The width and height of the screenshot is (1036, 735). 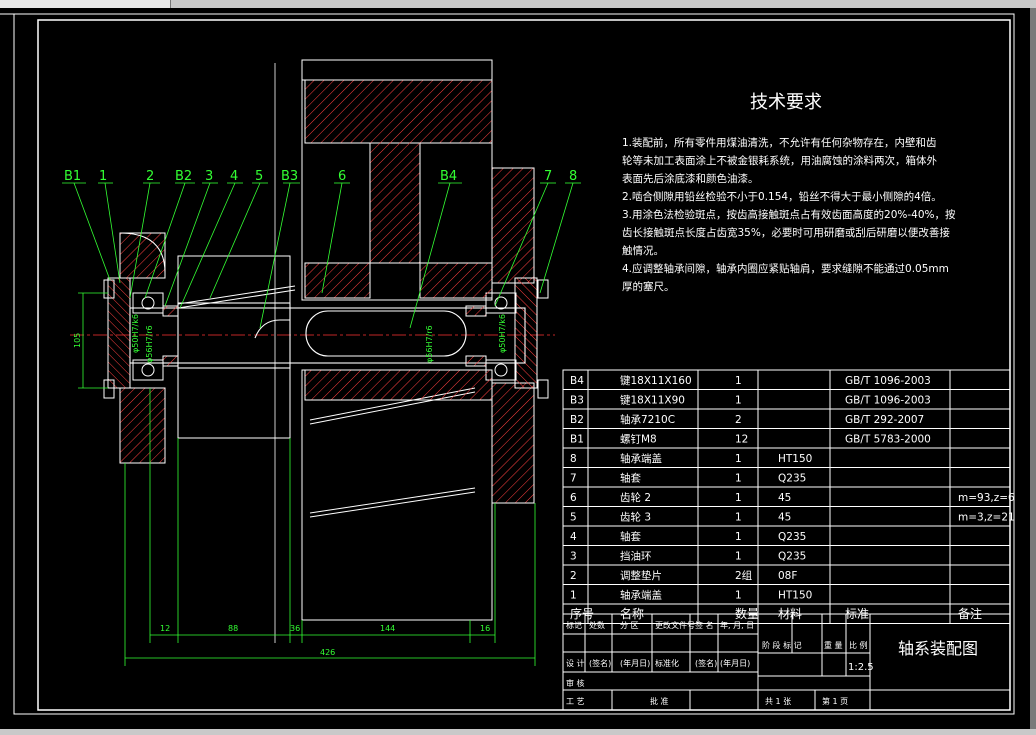 What do you see at coordinates (738, 420) in the screenshot?
I see `bom-cell-qty: 2` at bounding box center [738, 420].